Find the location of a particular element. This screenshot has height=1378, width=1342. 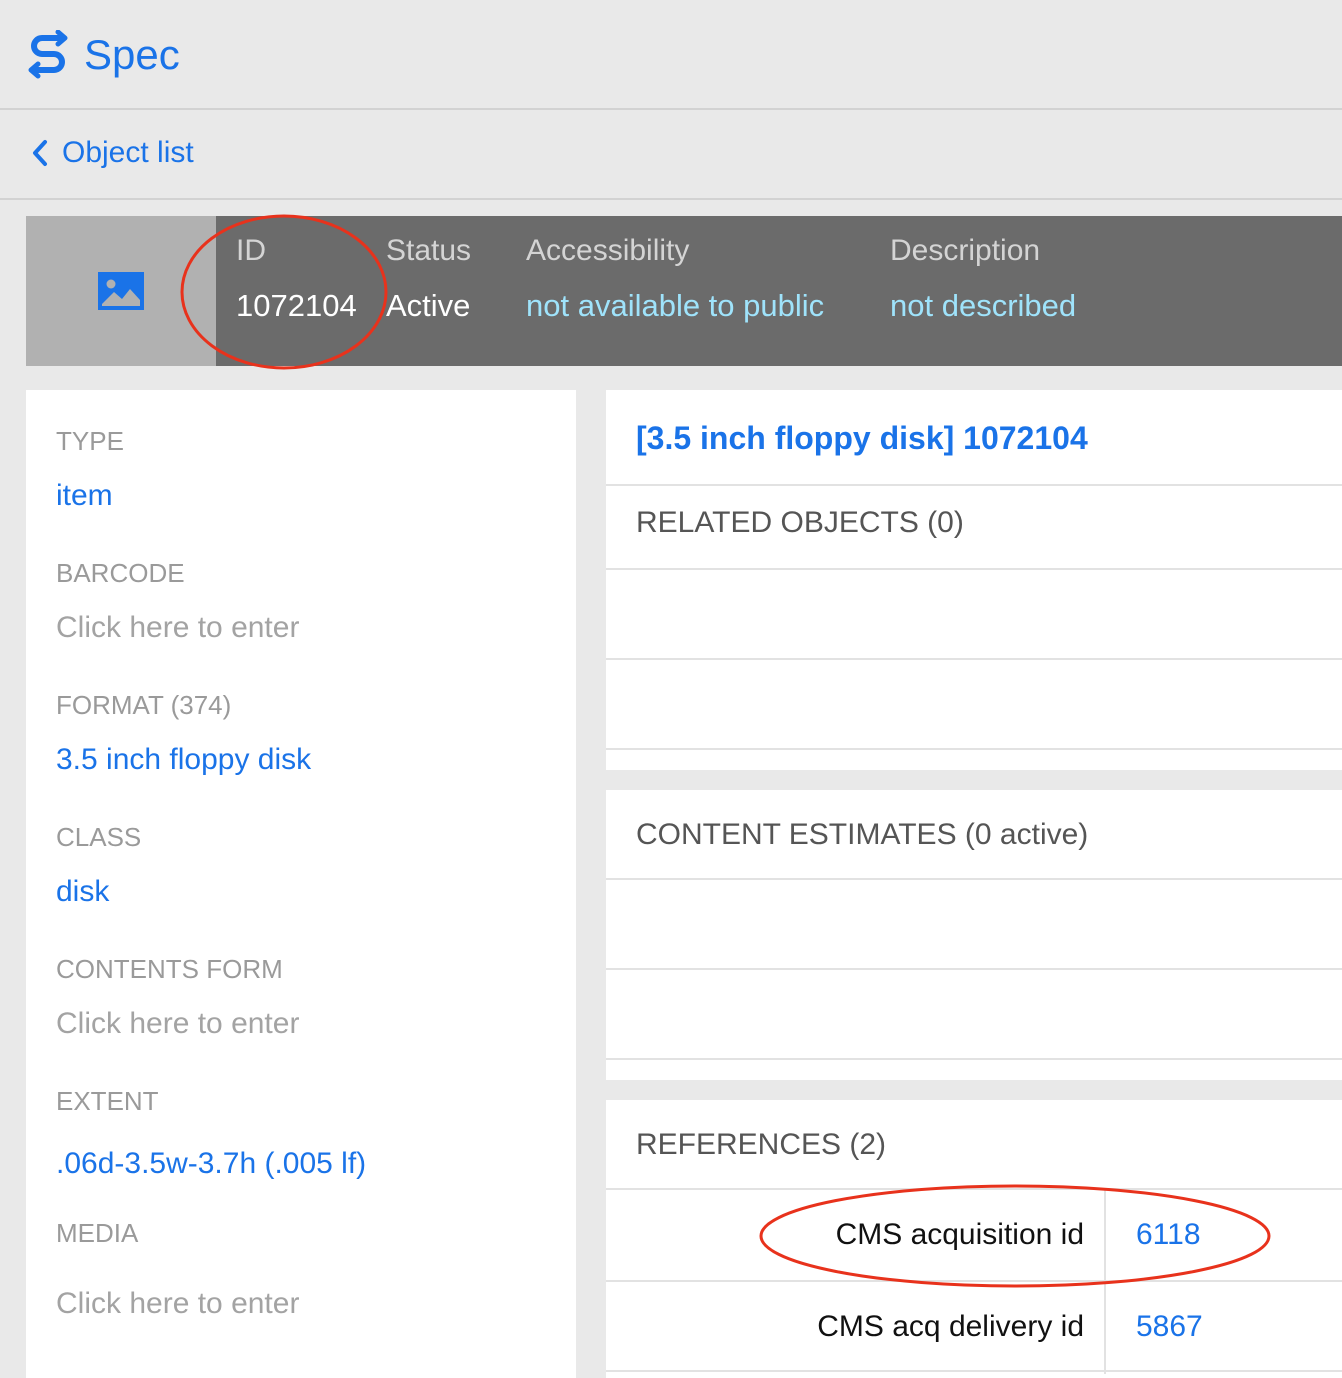

back-to-object-list-link: Object list is located at coordinates (112, 153).